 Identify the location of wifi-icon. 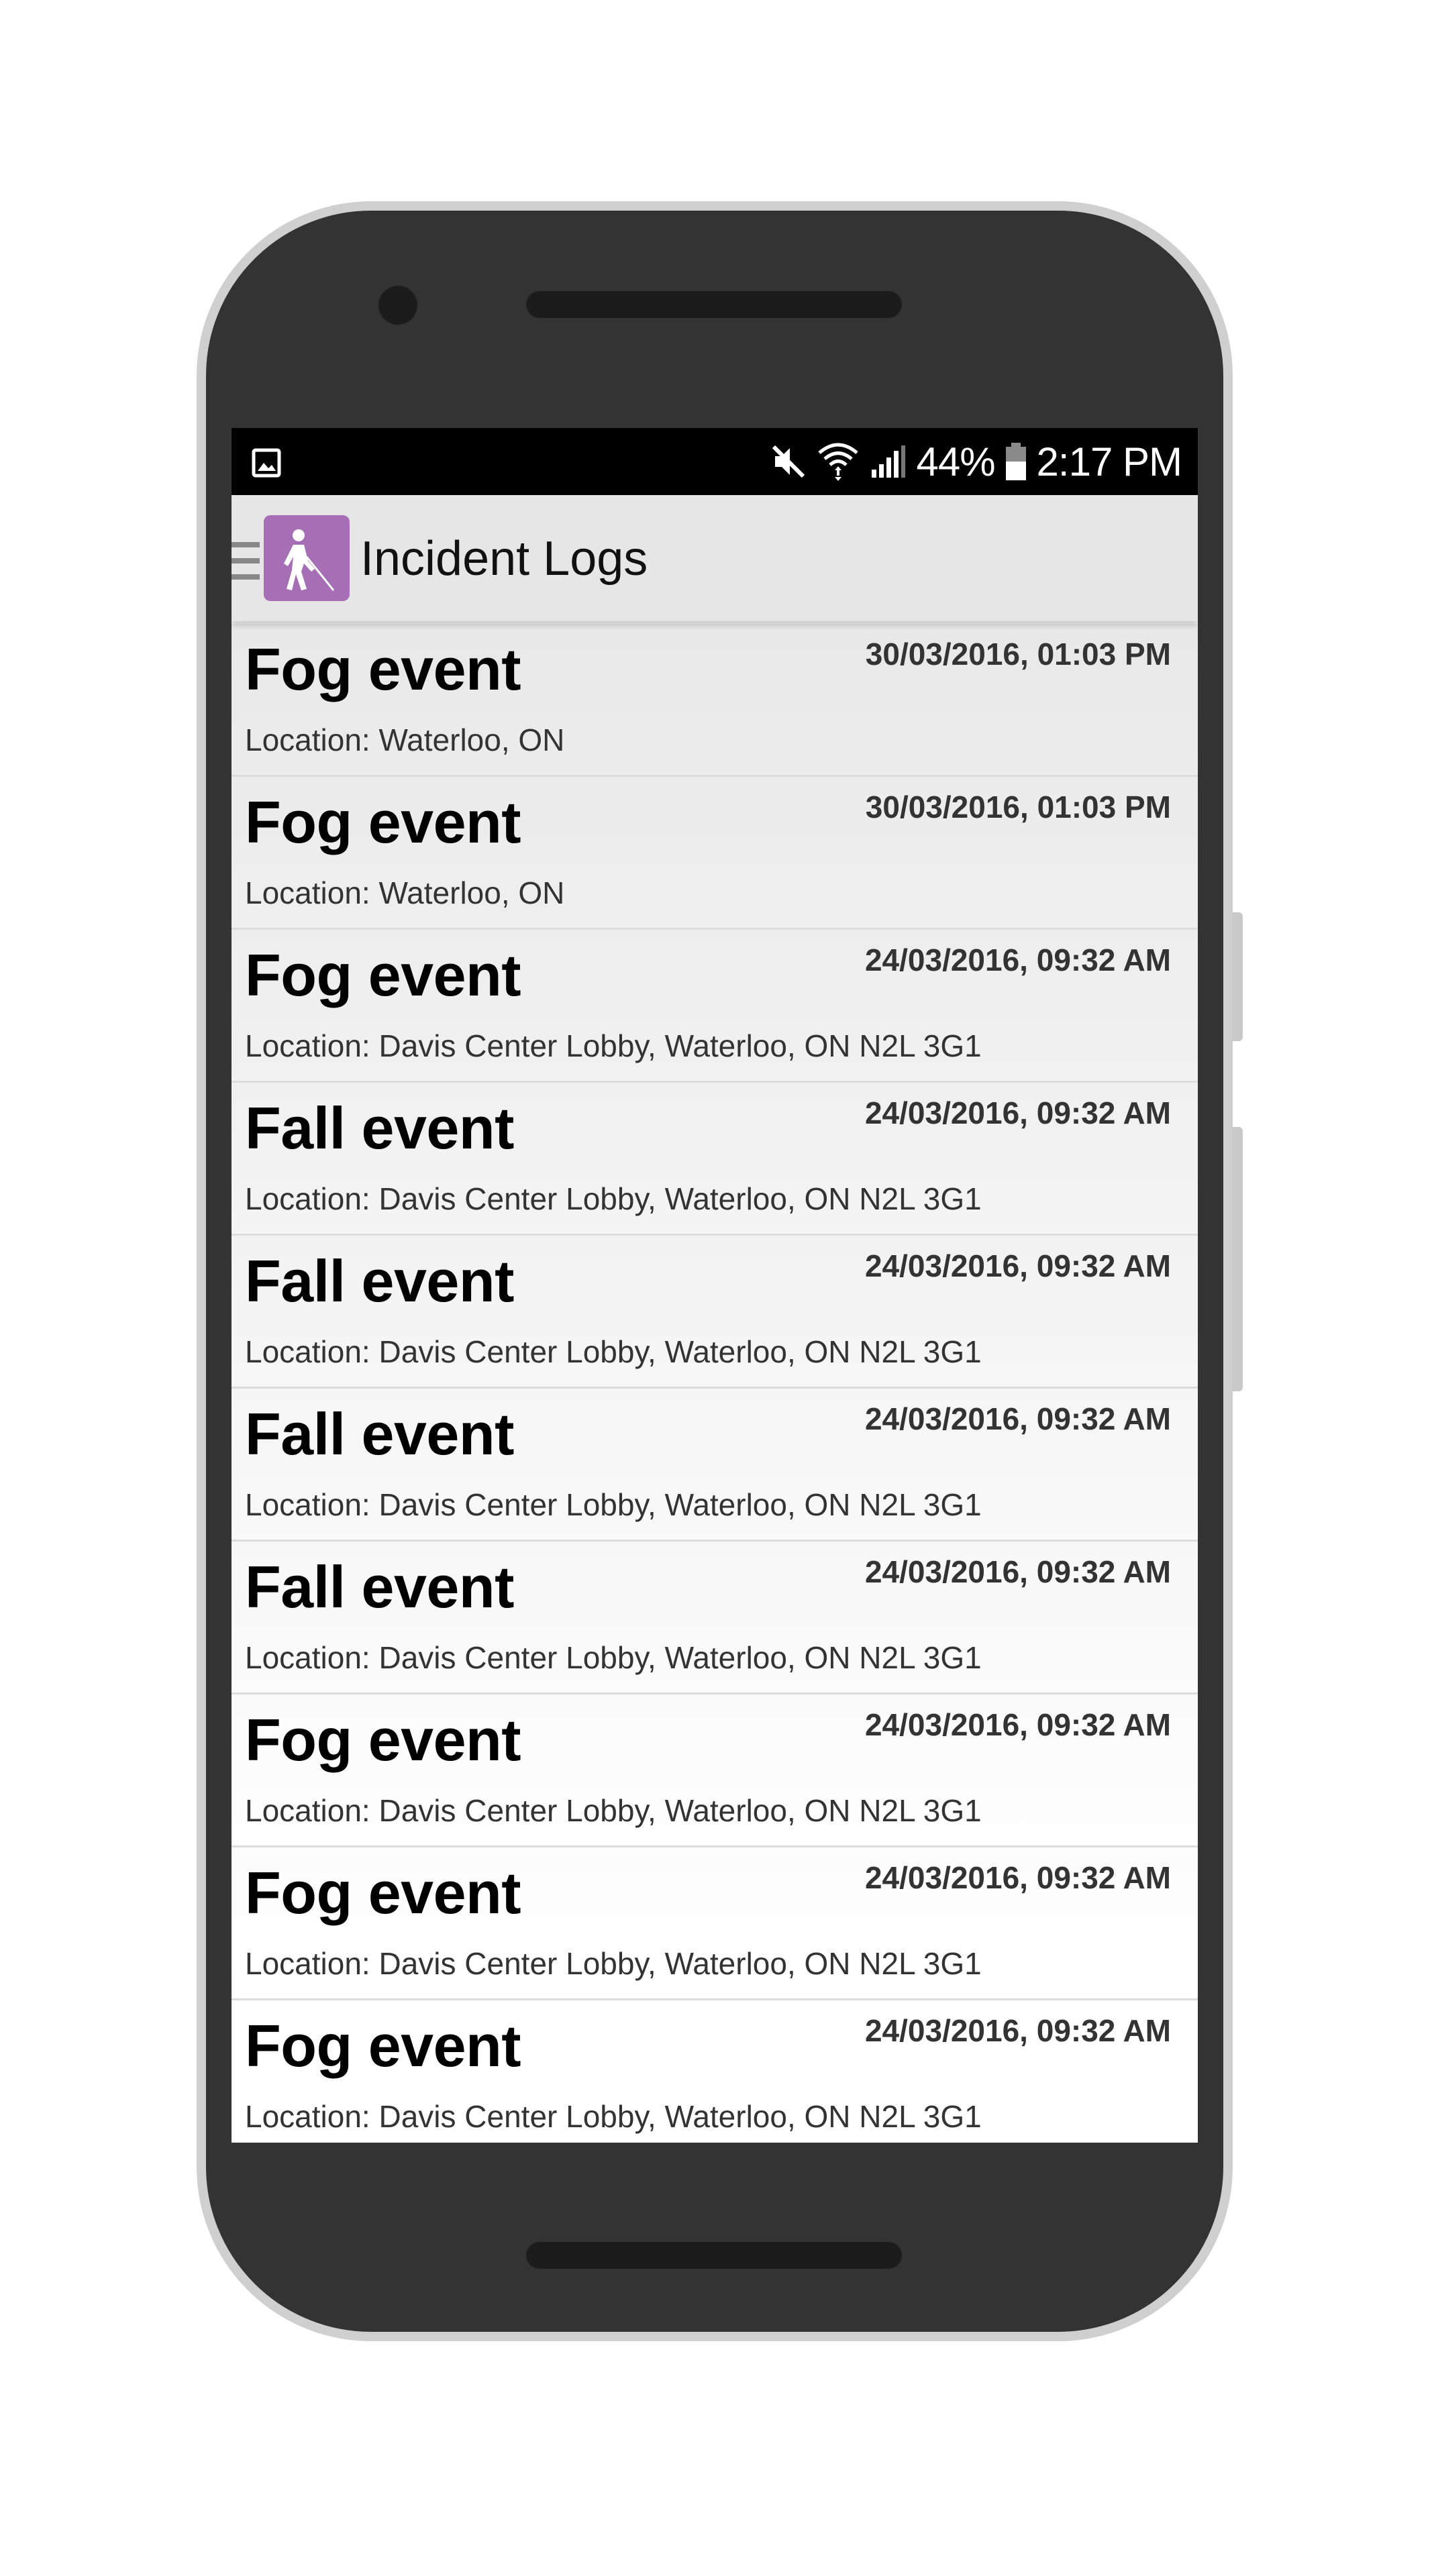
(838, 462).